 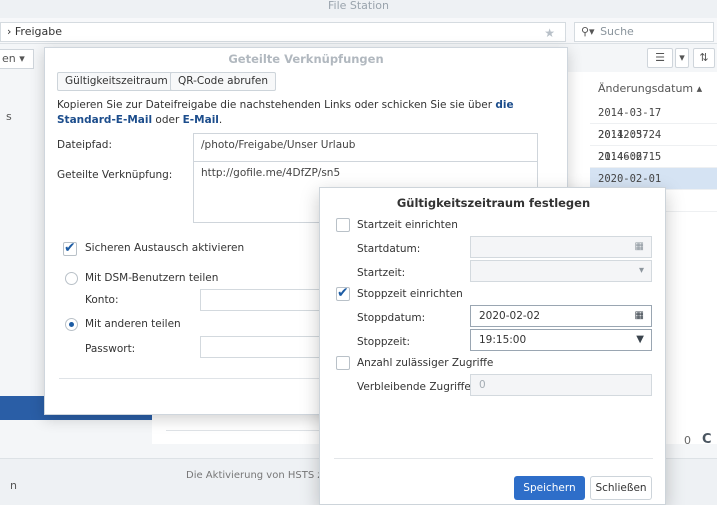 I want to click on secure-share-label: Sicheren Austausch aktivieren, so click(x=165, y=248).